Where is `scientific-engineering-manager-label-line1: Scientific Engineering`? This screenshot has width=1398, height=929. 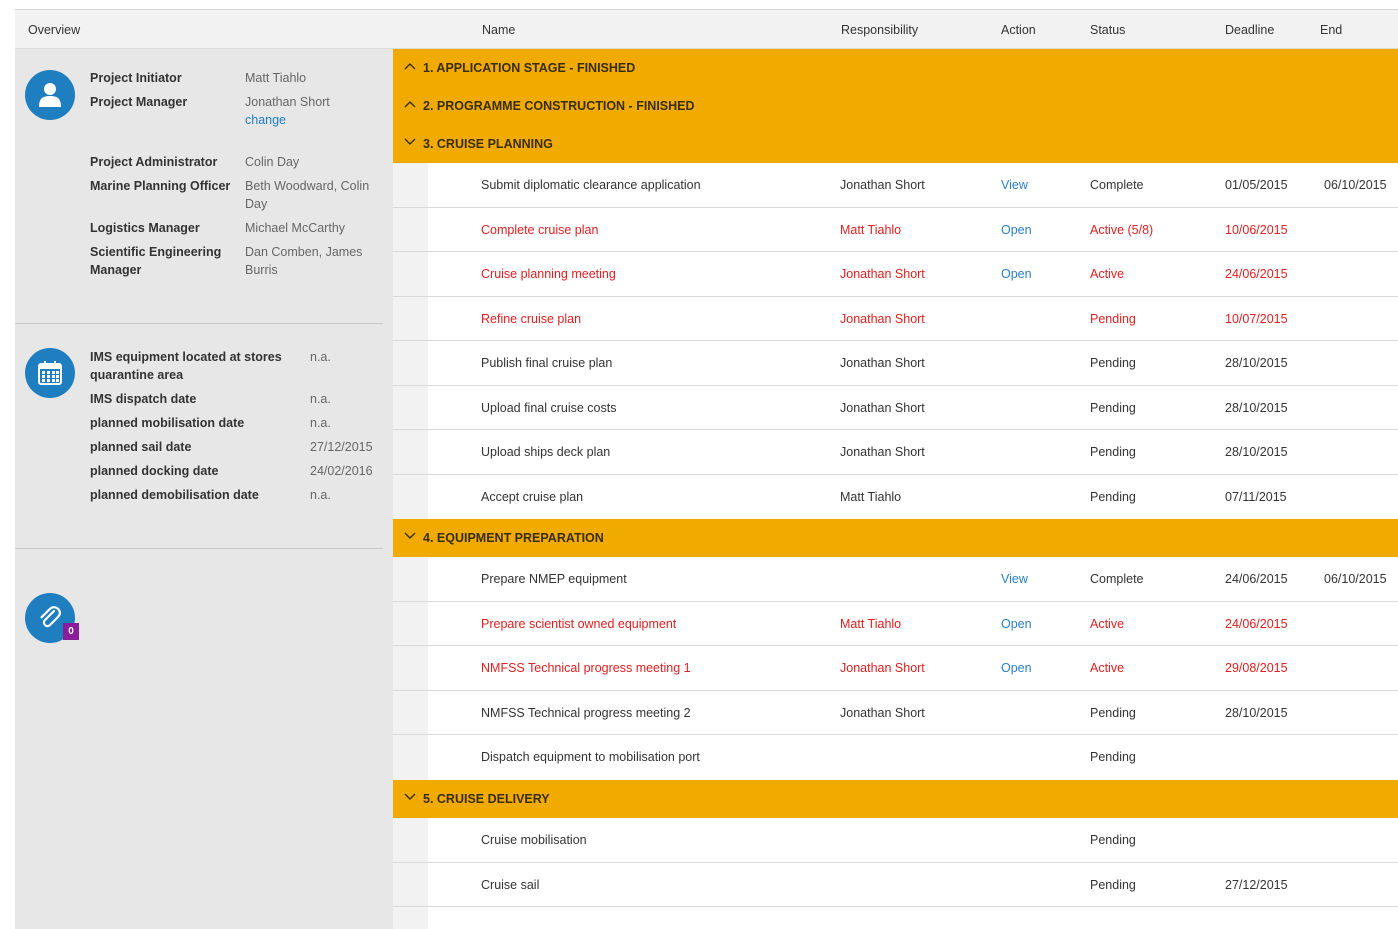 scientific-engineering-manager-label-line1: Scientific Engineering is located at coordinates (156, 252).